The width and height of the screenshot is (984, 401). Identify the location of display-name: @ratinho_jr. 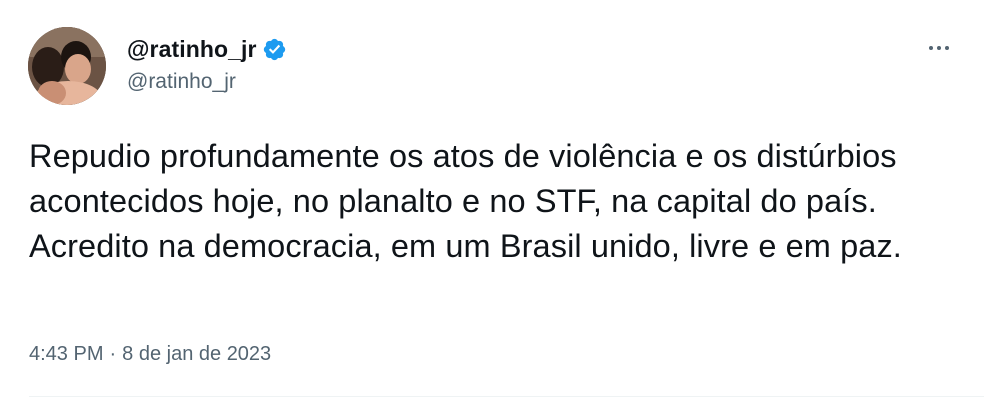
(192, 49).